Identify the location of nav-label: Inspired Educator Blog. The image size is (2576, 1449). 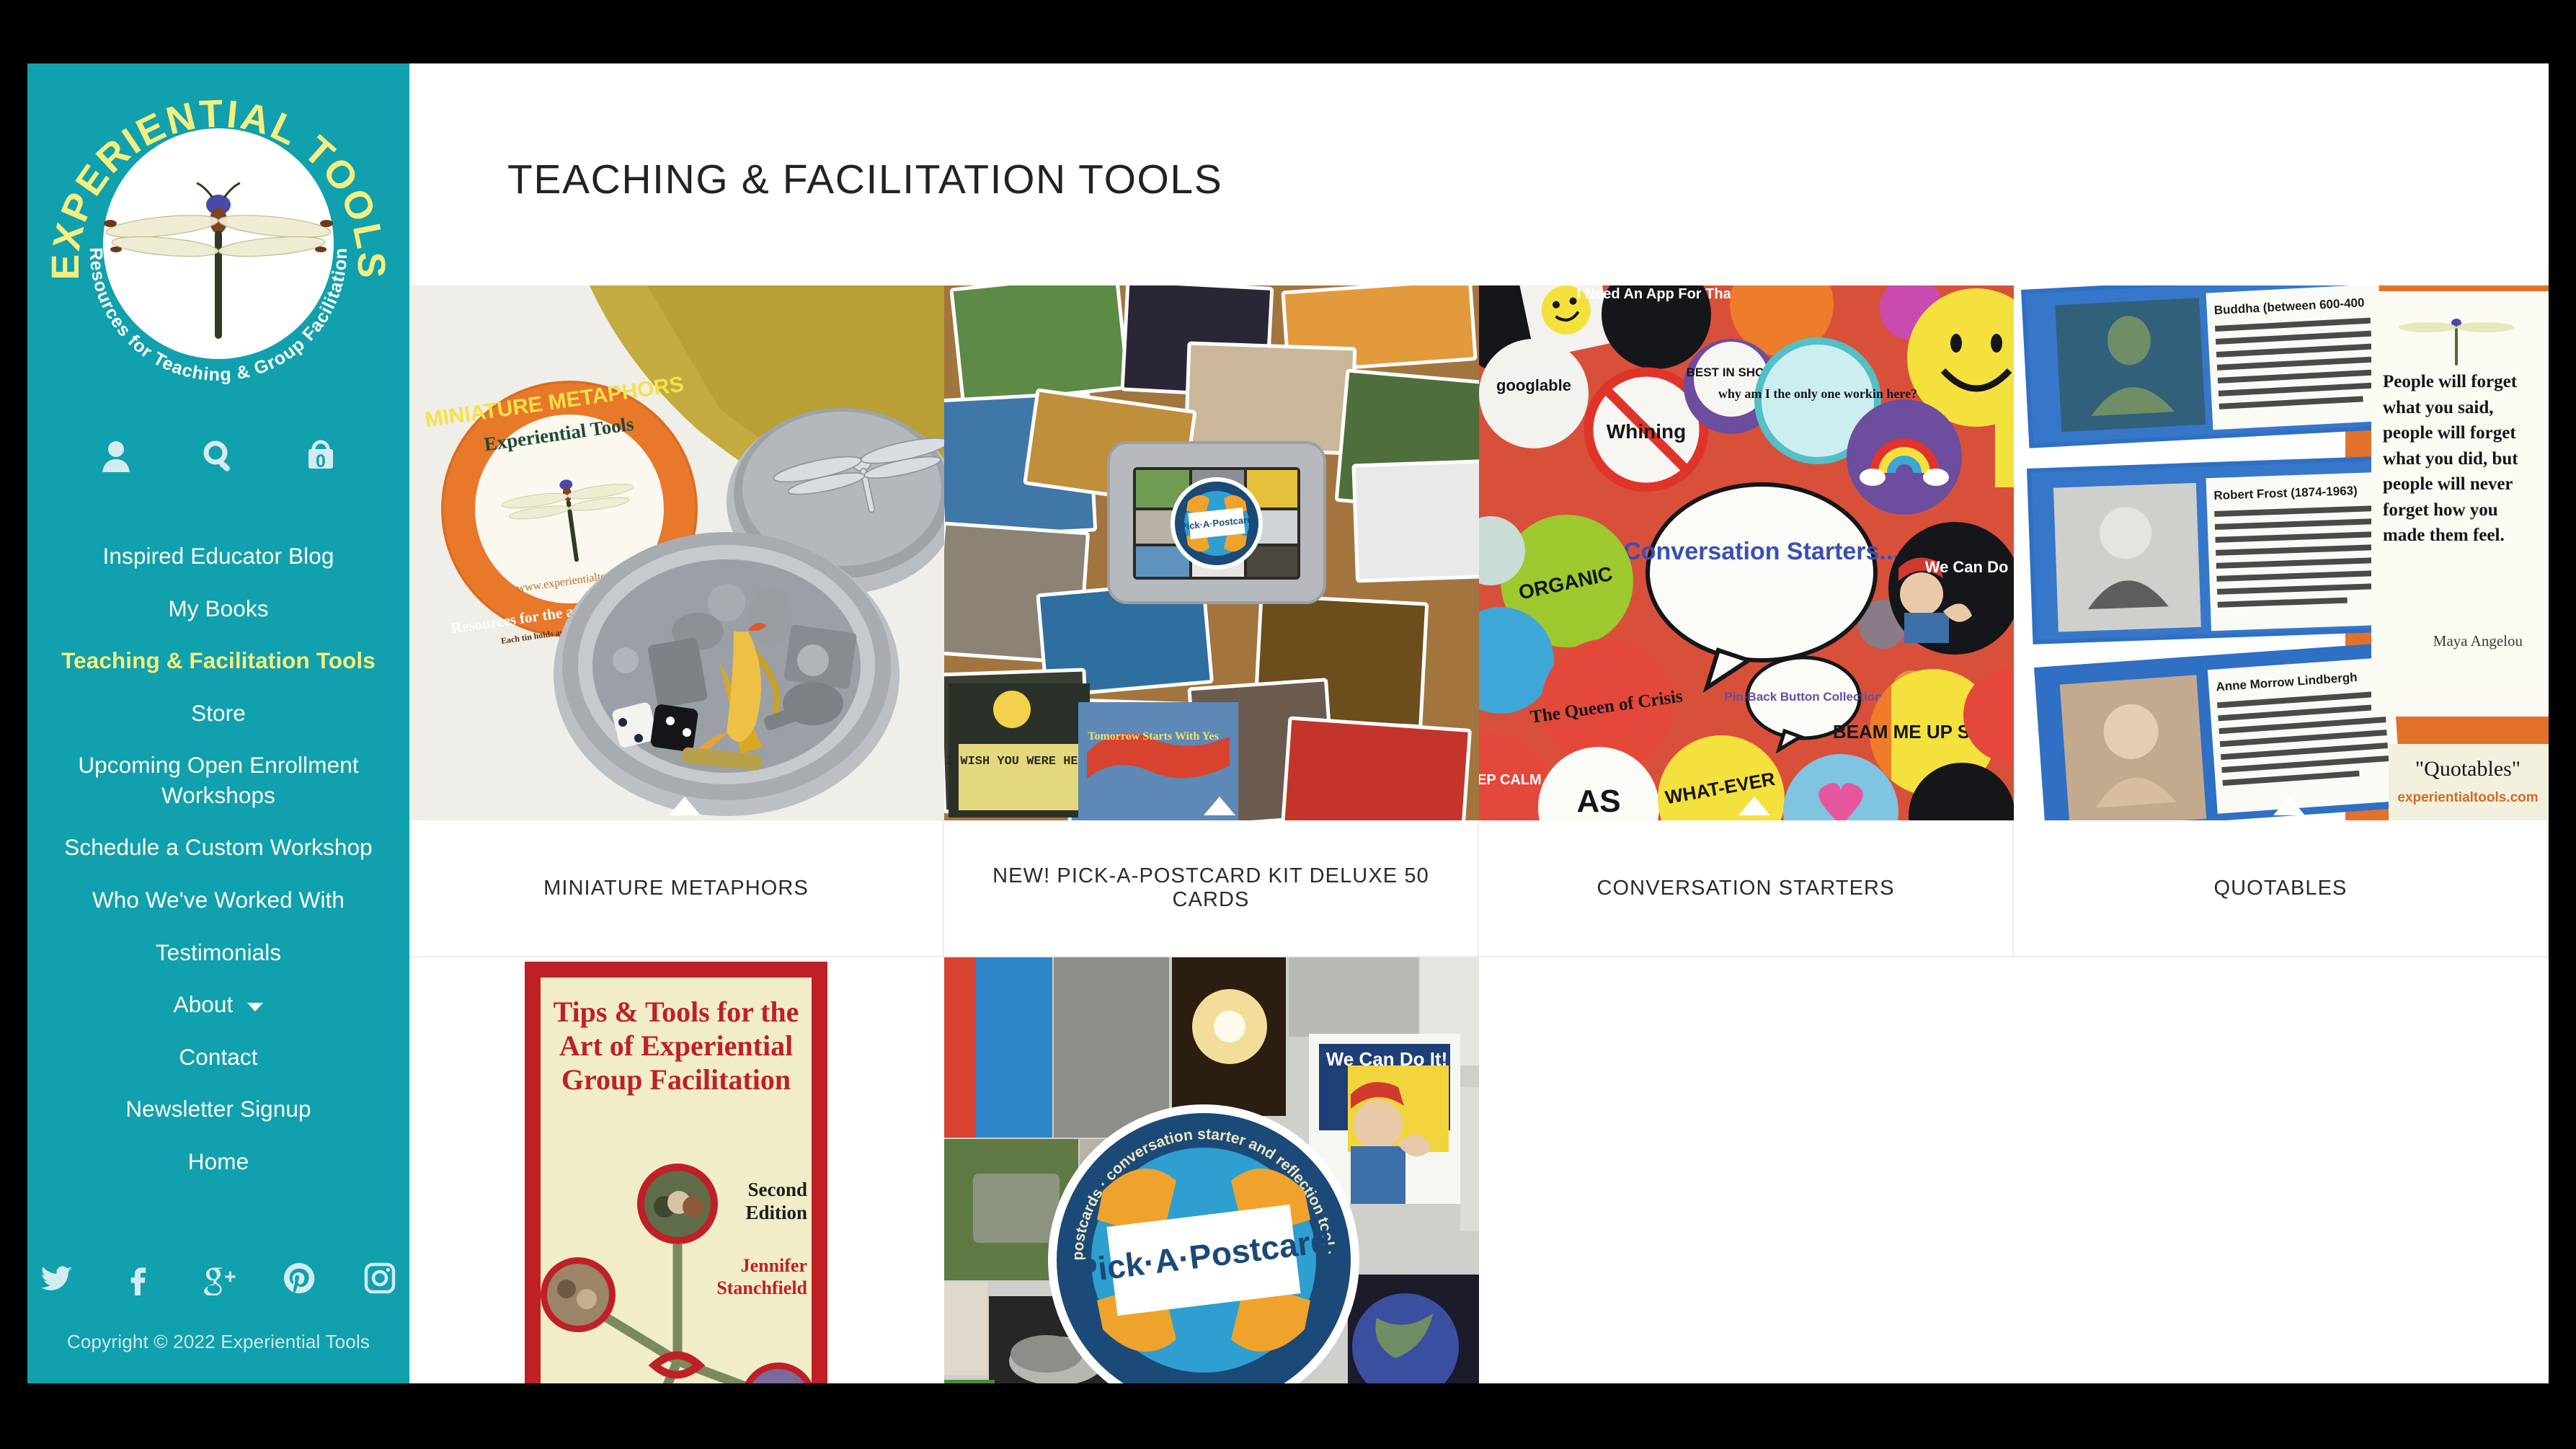
(218, 556).